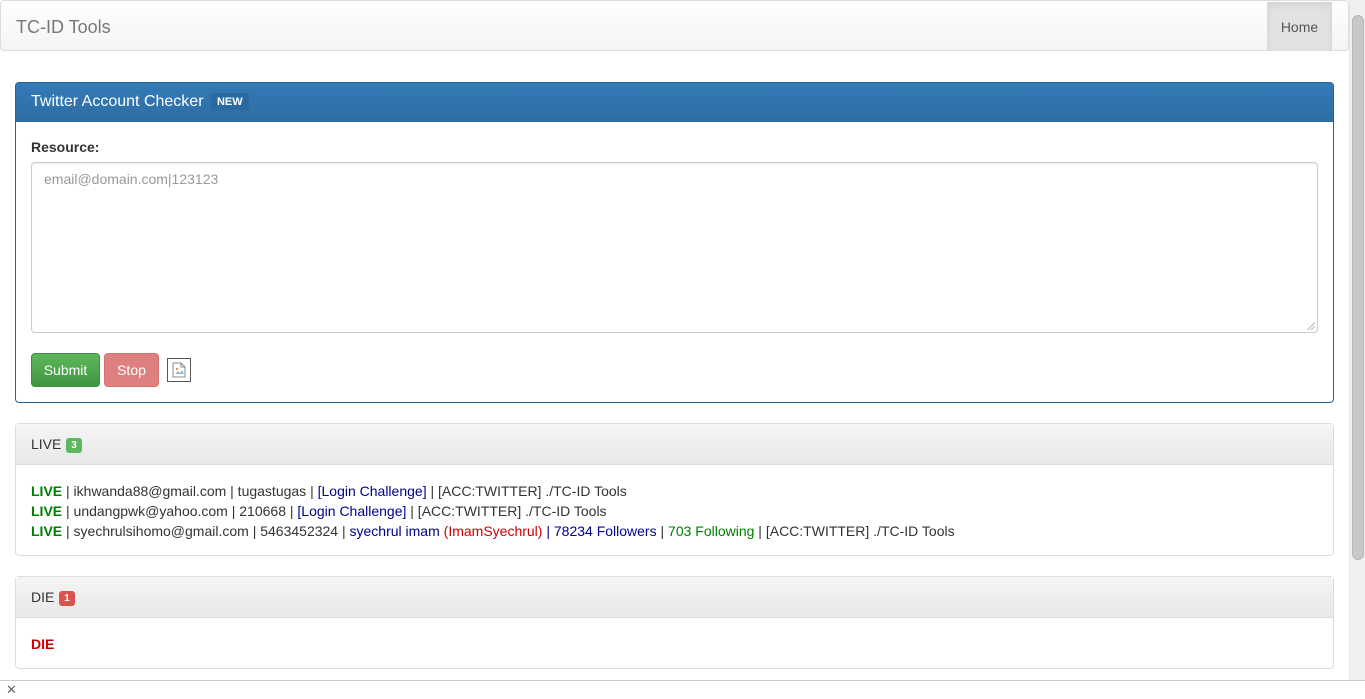 Image resolution: width=1365 pixels, height=699 pixels. I want to click on vertical-scrollbar, so click(1357, 340).